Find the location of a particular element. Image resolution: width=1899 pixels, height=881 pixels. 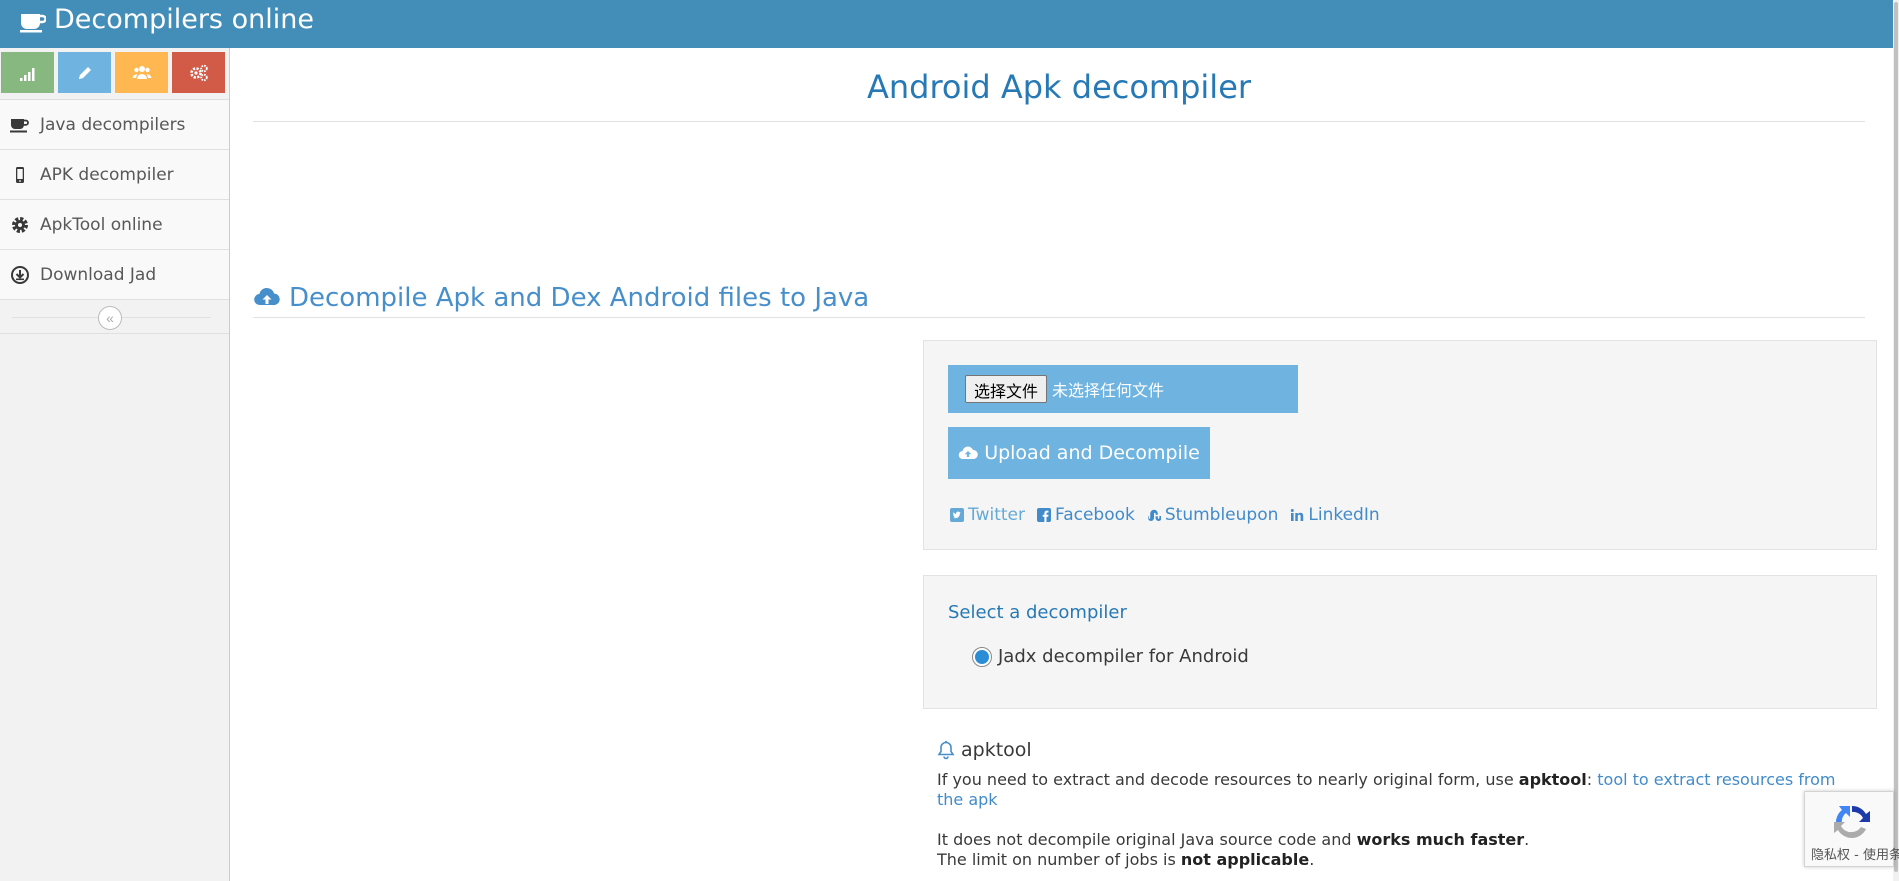

sidebar-collapse-row: « is located at coordinates (114, 317).